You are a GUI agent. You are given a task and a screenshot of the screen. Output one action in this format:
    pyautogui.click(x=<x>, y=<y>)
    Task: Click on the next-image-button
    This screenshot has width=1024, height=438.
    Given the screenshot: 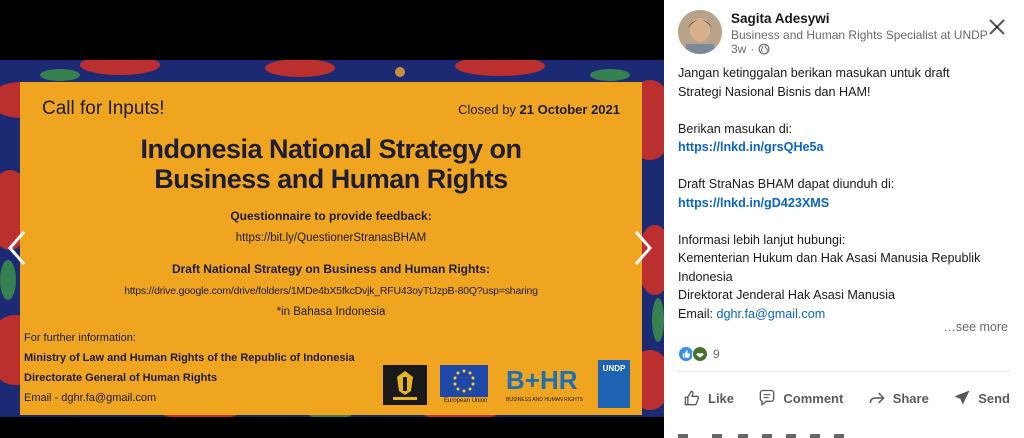 What is the action you would take?
    pyautogui.click(x=642, y=248)
    